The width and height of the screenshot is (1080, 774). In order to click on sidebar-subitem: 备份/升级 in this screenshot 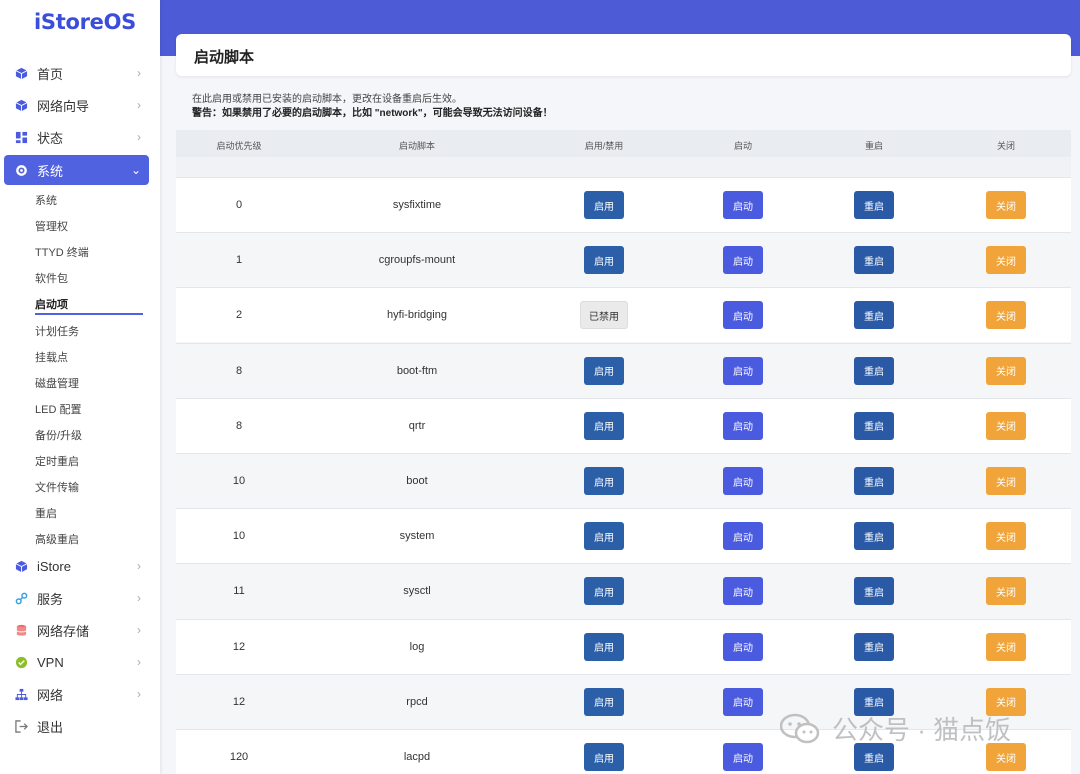, I will do `click(58, 435)`.